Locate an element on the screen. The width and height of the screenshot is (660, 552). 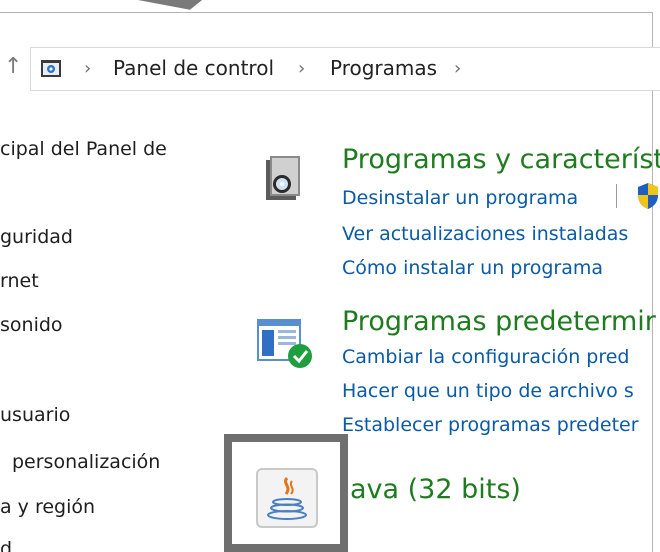
link-como-instalar: Cómo instalar un programa is located at coordinates (472, 268).